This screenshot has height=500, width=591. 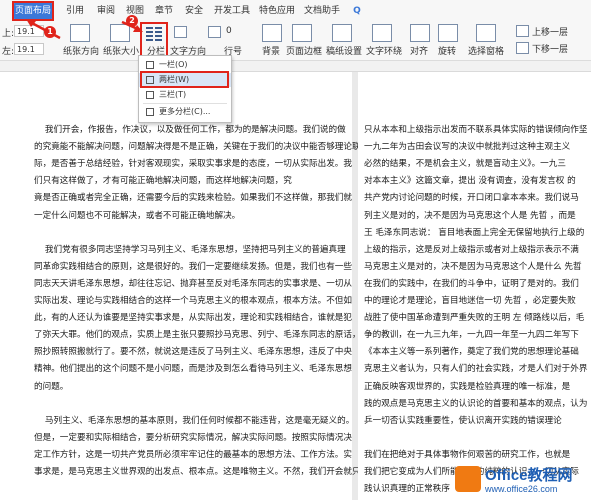 I want to click on document-line: 定工作方针，这是一切共产党员所必须牢牢记住的最基本的思想方法、工作方法。实, so click(x=193, y=454).